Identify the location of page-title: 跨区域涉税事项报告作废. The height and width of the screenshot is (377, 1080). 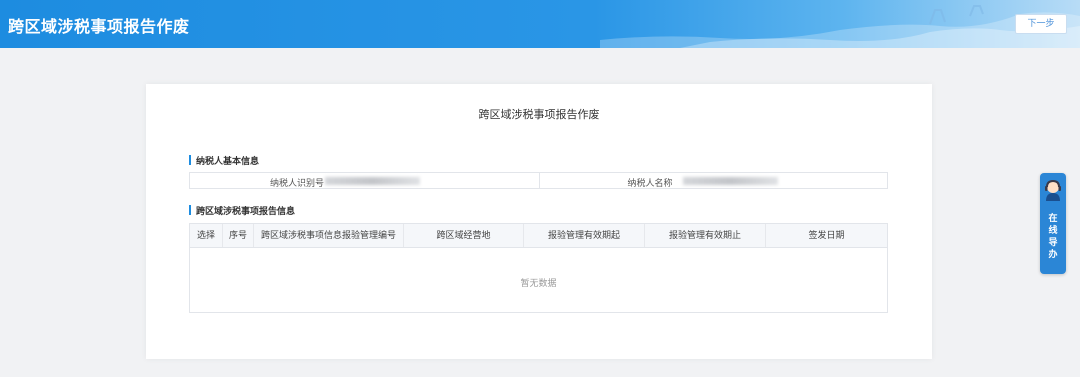
(99, 26).